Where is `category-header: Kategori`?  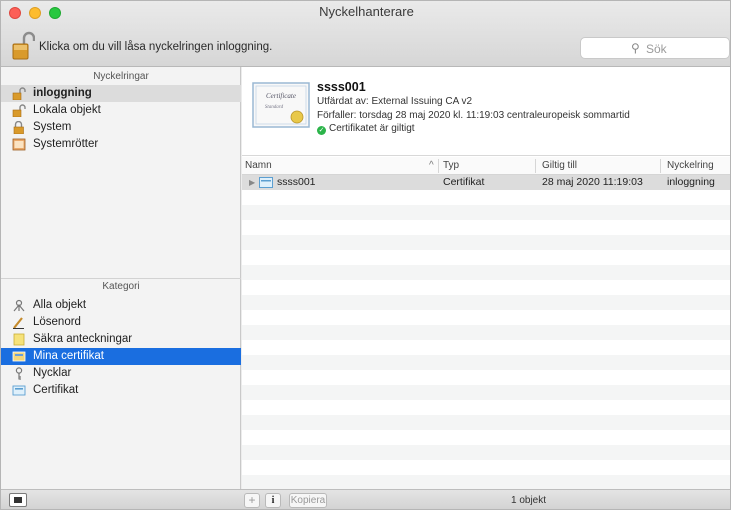 category-header: Kategori is located at coordinates (121, 286).